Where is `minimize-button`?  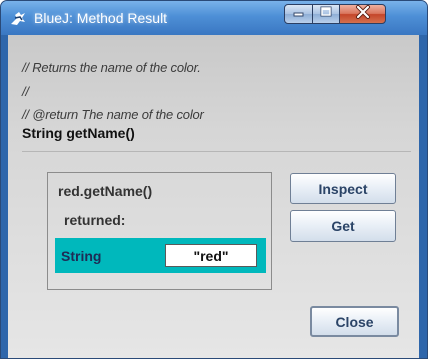
minimize-button is located at coordinates (298, 14).